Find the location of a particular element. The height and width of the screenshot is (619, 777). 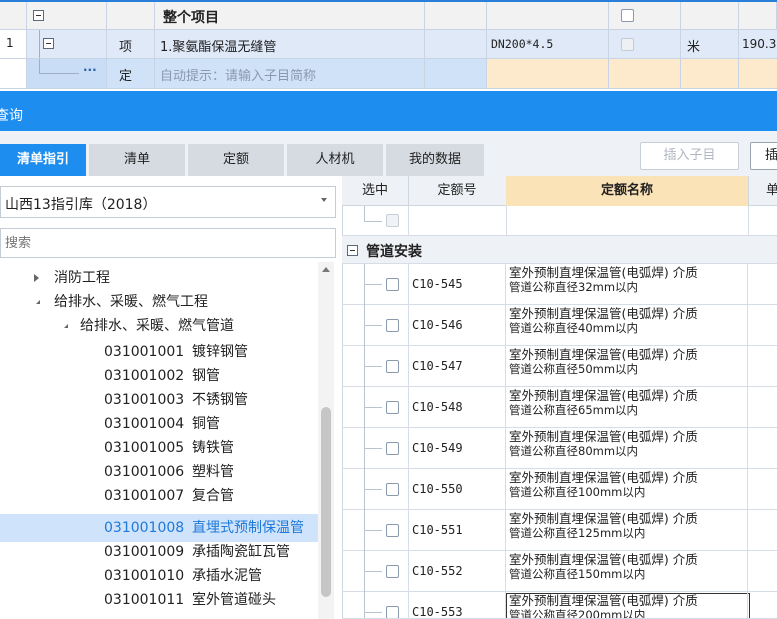

more-icon: ··· is located at coordinates (90, 70).